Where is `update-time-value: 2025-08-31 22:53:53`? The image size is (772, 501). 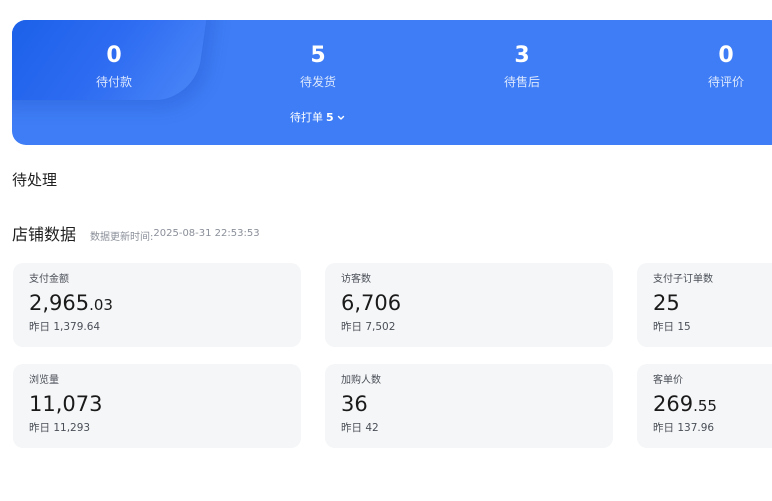 update-time-value: 2025-08-31 22:53:53 is located at coordinates (206, 233).